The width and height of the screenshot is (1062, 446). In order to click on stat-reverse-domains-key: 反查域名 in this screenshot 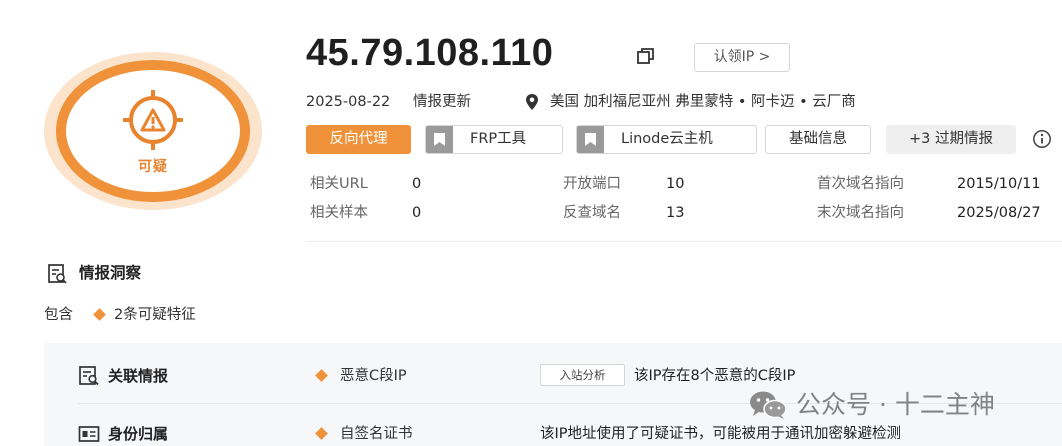, I will do `click(592, 213)`.